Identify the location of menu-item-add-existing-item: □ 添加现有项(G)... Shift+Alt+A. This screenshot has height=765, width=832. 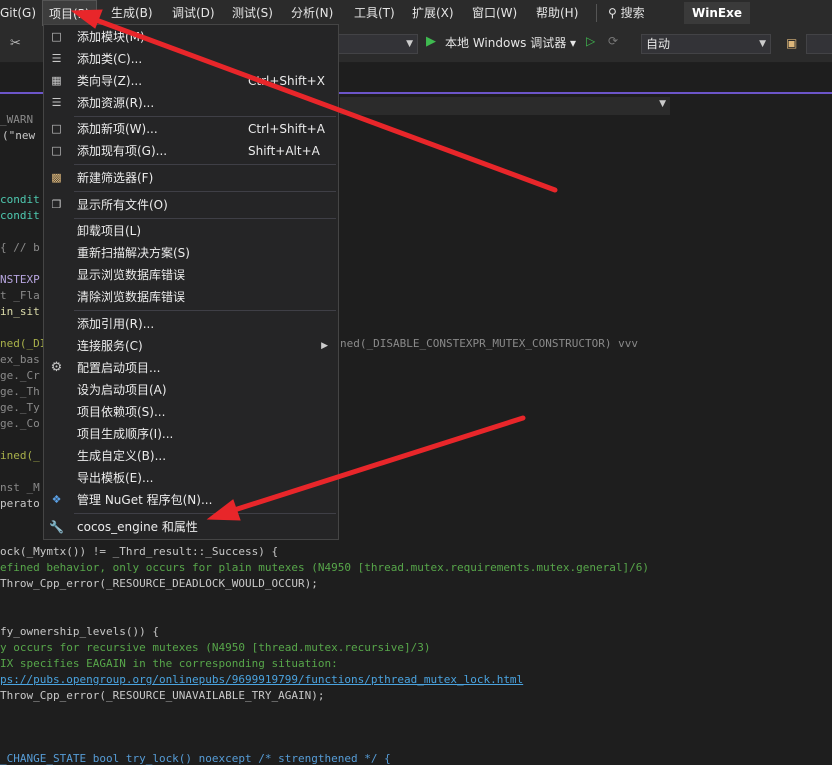
(191, 151).